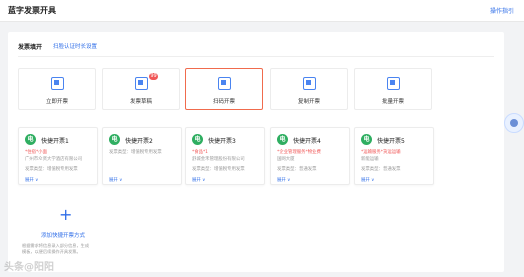 The height and width of the screenshot is (277, 524). Describe the element at coordinates (393, 83) in the screenshot. I see `batch-icon` at that location.